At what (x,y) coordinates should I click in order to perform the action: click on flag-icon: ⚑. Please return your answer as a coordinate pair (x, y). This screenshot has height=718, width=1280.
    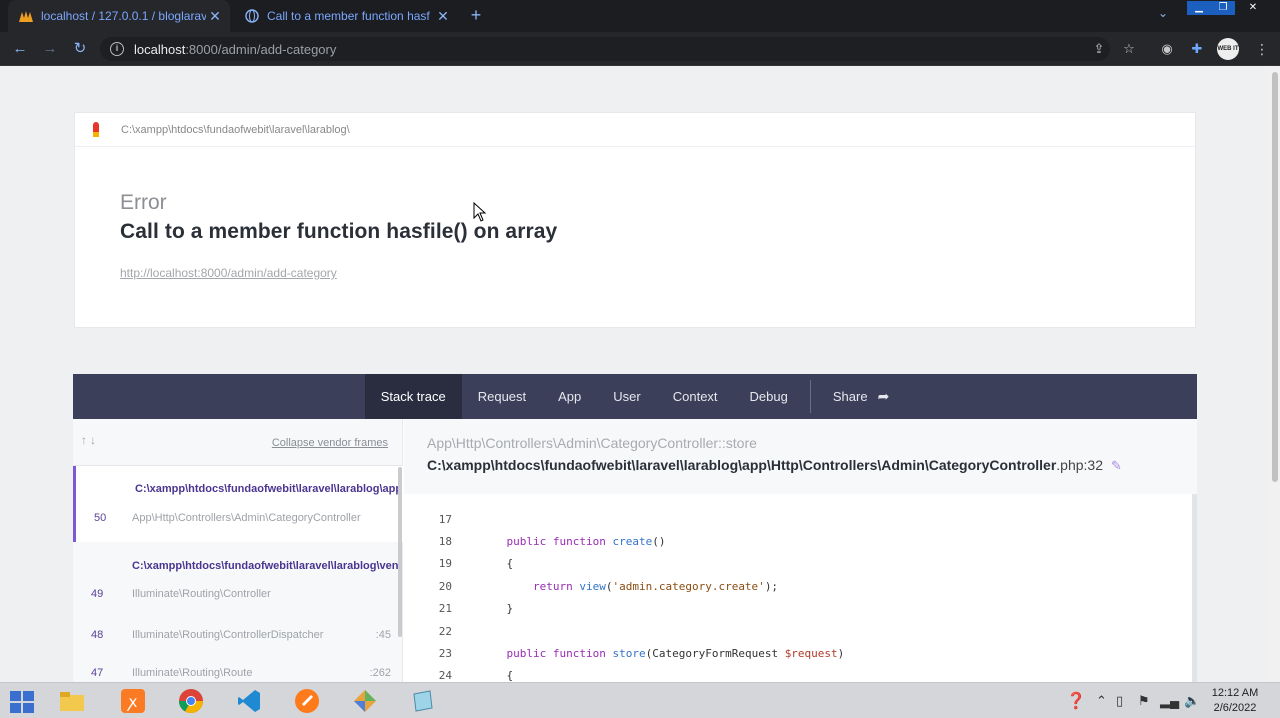
    Looking at the image, I should click on (1144, 701).